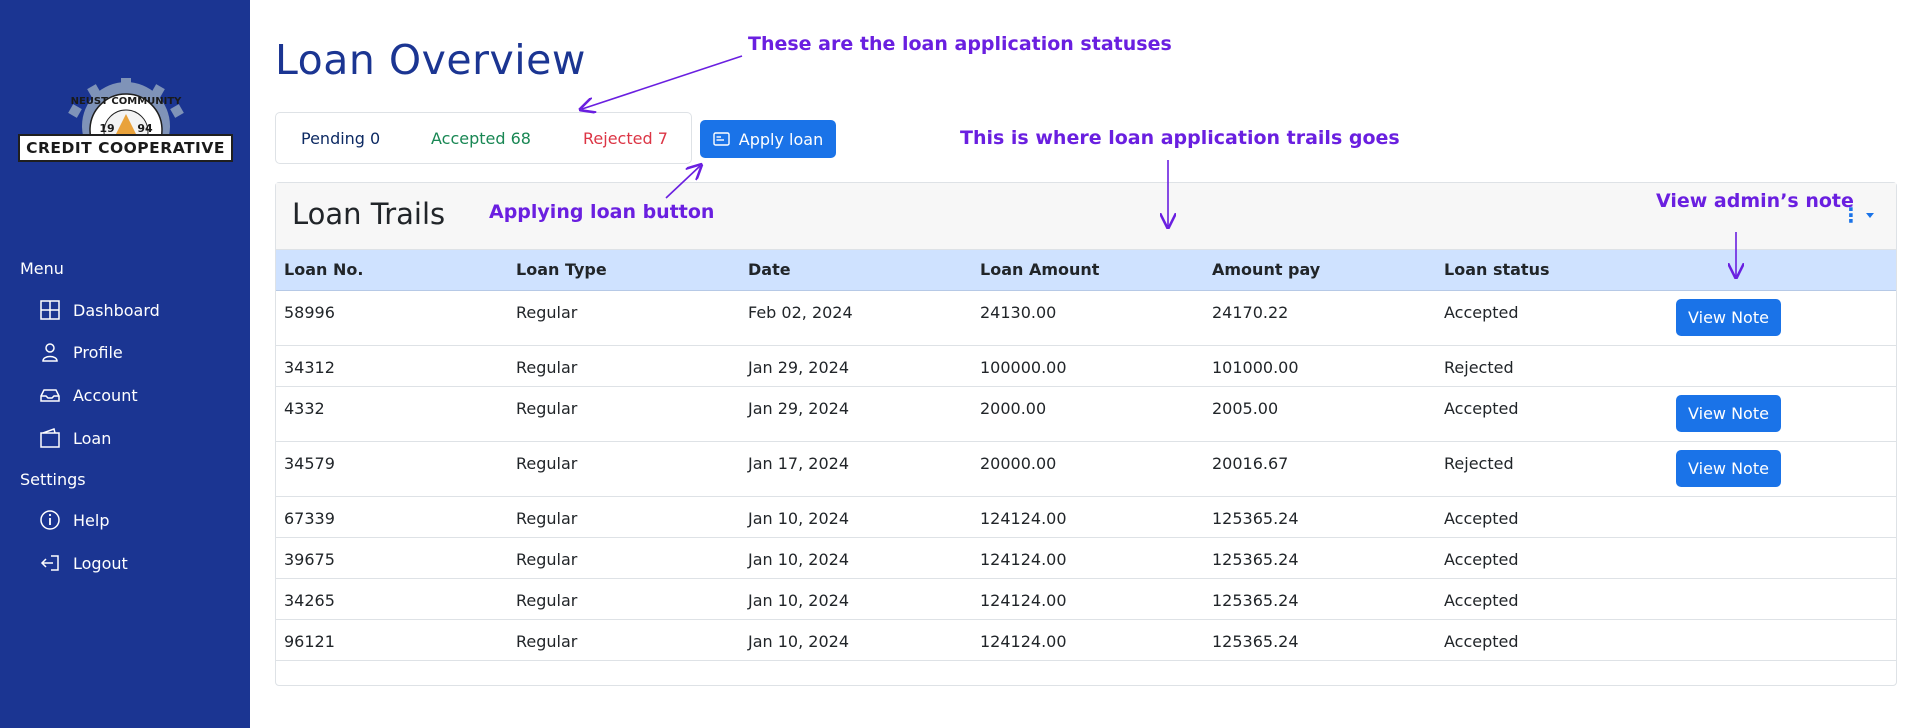 This screenshot has height=728, width=1911. Describe the element at coordinates (624, 270) in the screenshot. I see `column-header: Loan Type` at that location.